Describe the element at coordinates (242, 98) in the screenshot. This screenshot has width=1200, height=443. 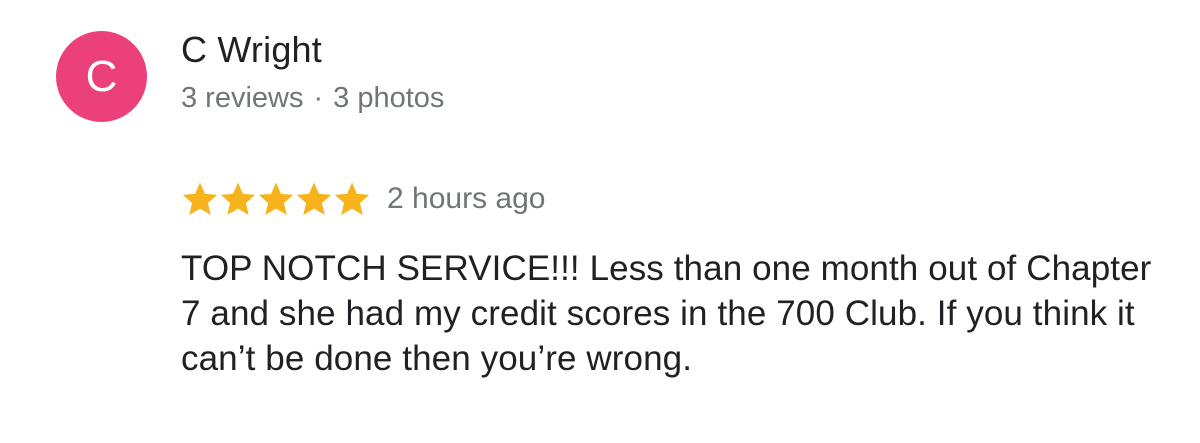
I see `reviews-count: 3 reviews` at that location.